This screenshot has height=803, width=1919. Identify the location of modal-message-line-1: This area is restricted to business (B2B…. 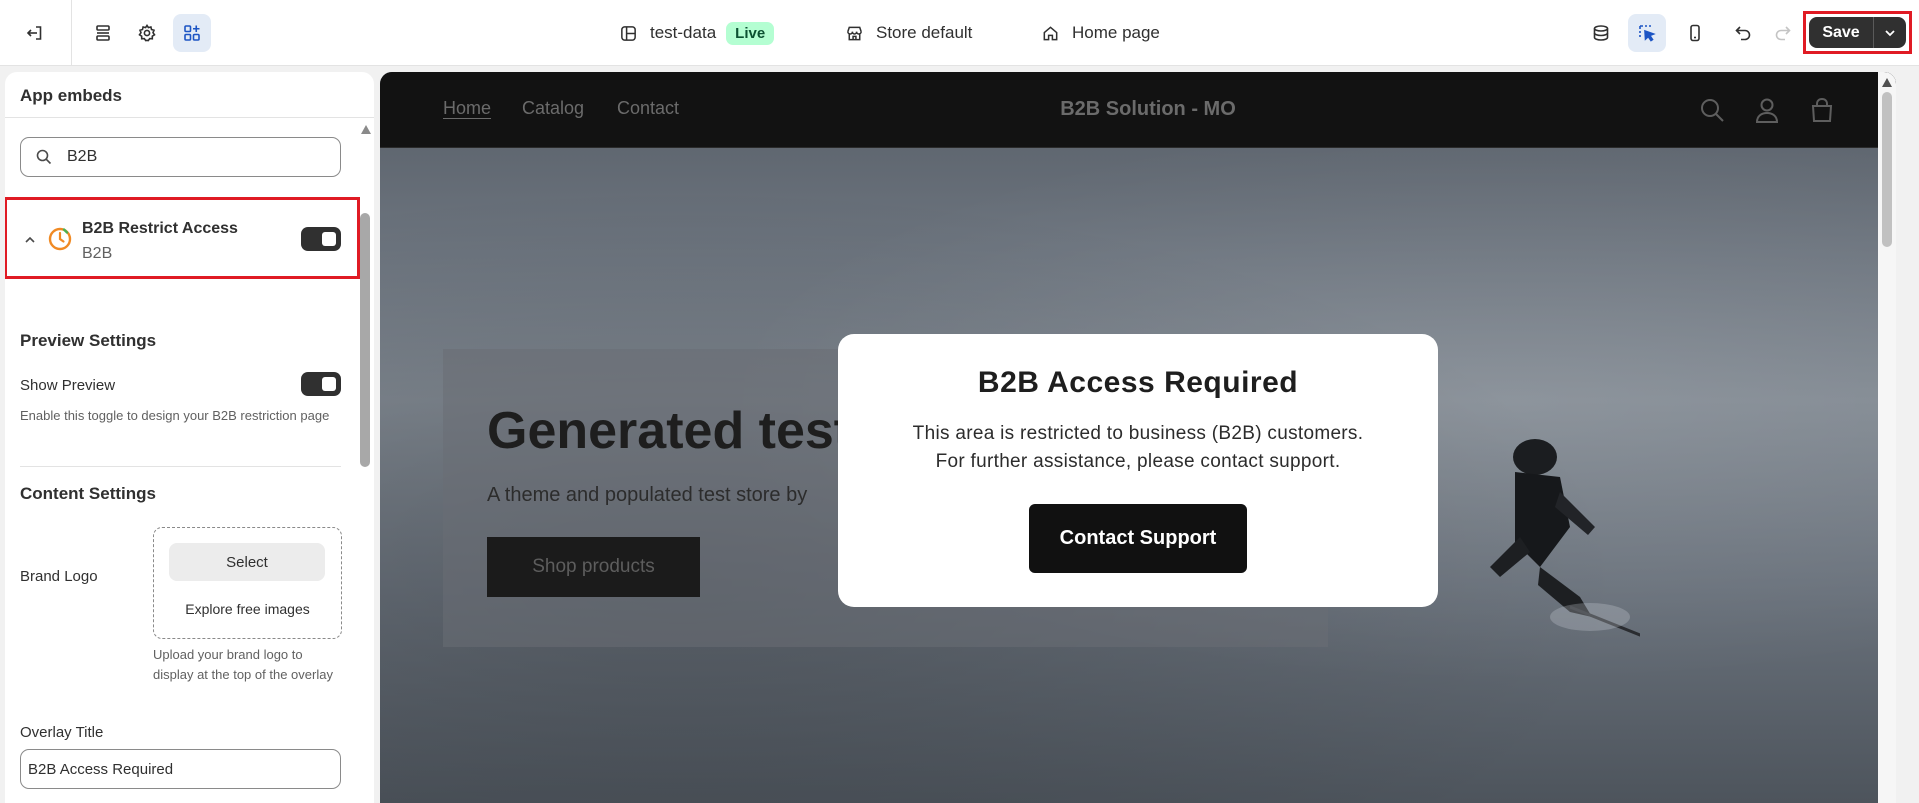
(1138, 433).